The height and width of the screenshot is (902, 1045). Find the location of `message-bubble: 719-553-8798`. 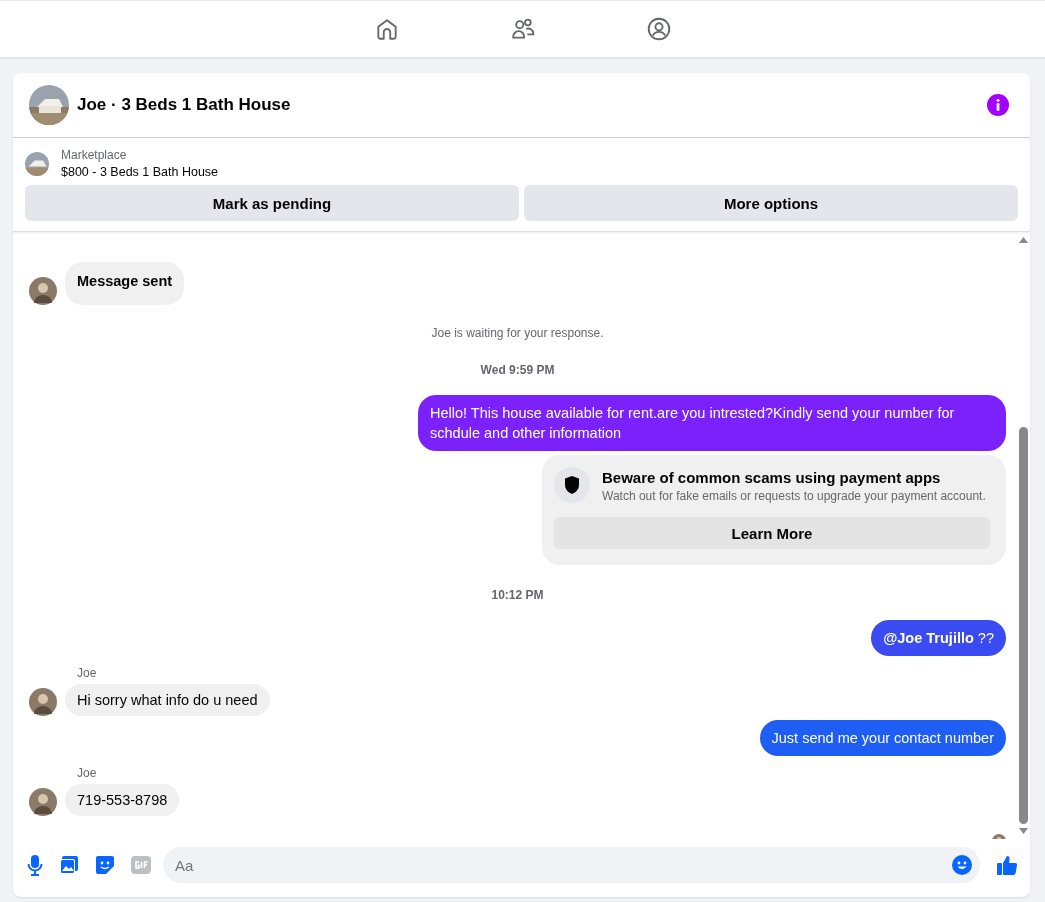

message-bubble: 719-553-8798 is located at coordinates (122, 800).